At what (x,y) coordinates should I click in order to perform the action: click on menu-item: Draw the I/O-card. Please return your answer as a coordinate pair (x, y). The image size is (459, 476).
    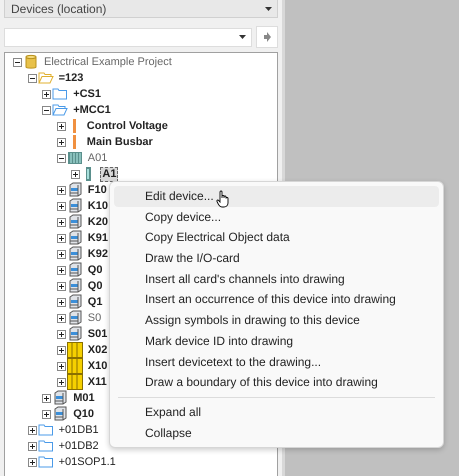
    Looking at the image, I should click on (276, 258).